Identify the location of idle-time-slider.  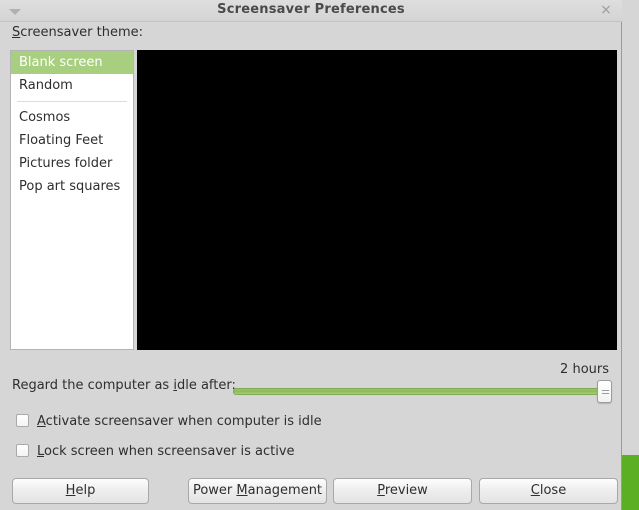
(422, 391).